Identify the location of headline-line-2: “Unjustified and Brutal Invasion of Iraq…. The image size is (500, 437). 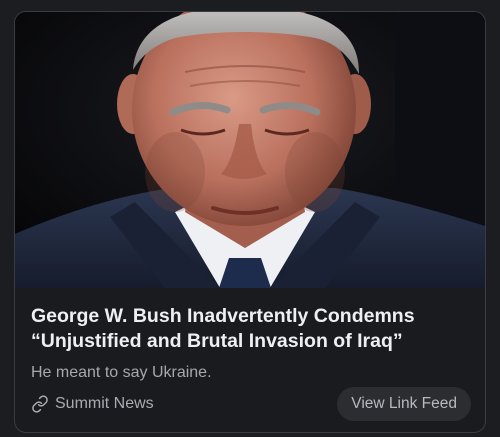
(217, 341).